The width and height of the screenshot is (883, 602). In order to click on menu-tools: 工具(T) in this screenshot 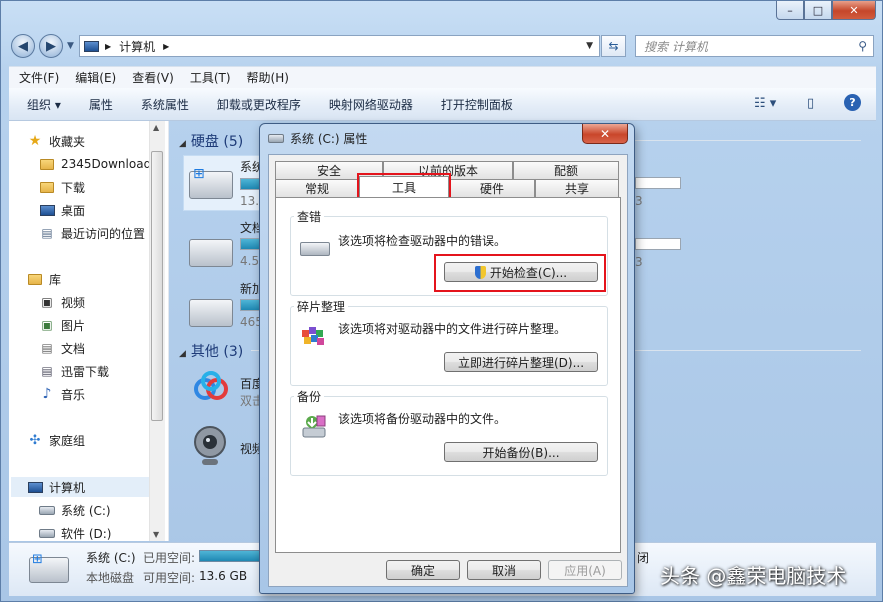, I will do `click(210, 77)`.